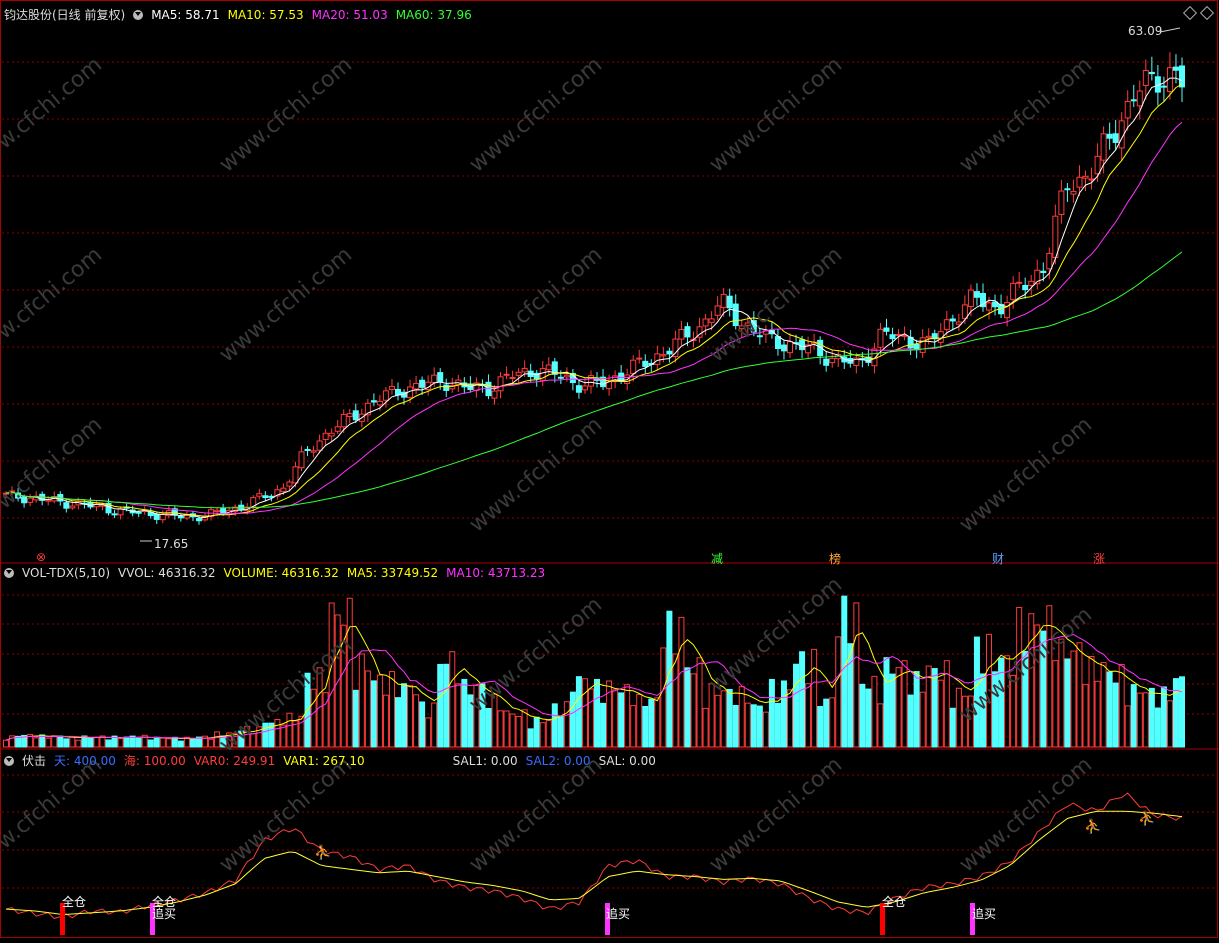 This screenshot has width=1219, height=943. Describe the element at coordinates (392, 573) in the screenshot. I see `vol-ma5-value: MA5: 33749.52` at that location.